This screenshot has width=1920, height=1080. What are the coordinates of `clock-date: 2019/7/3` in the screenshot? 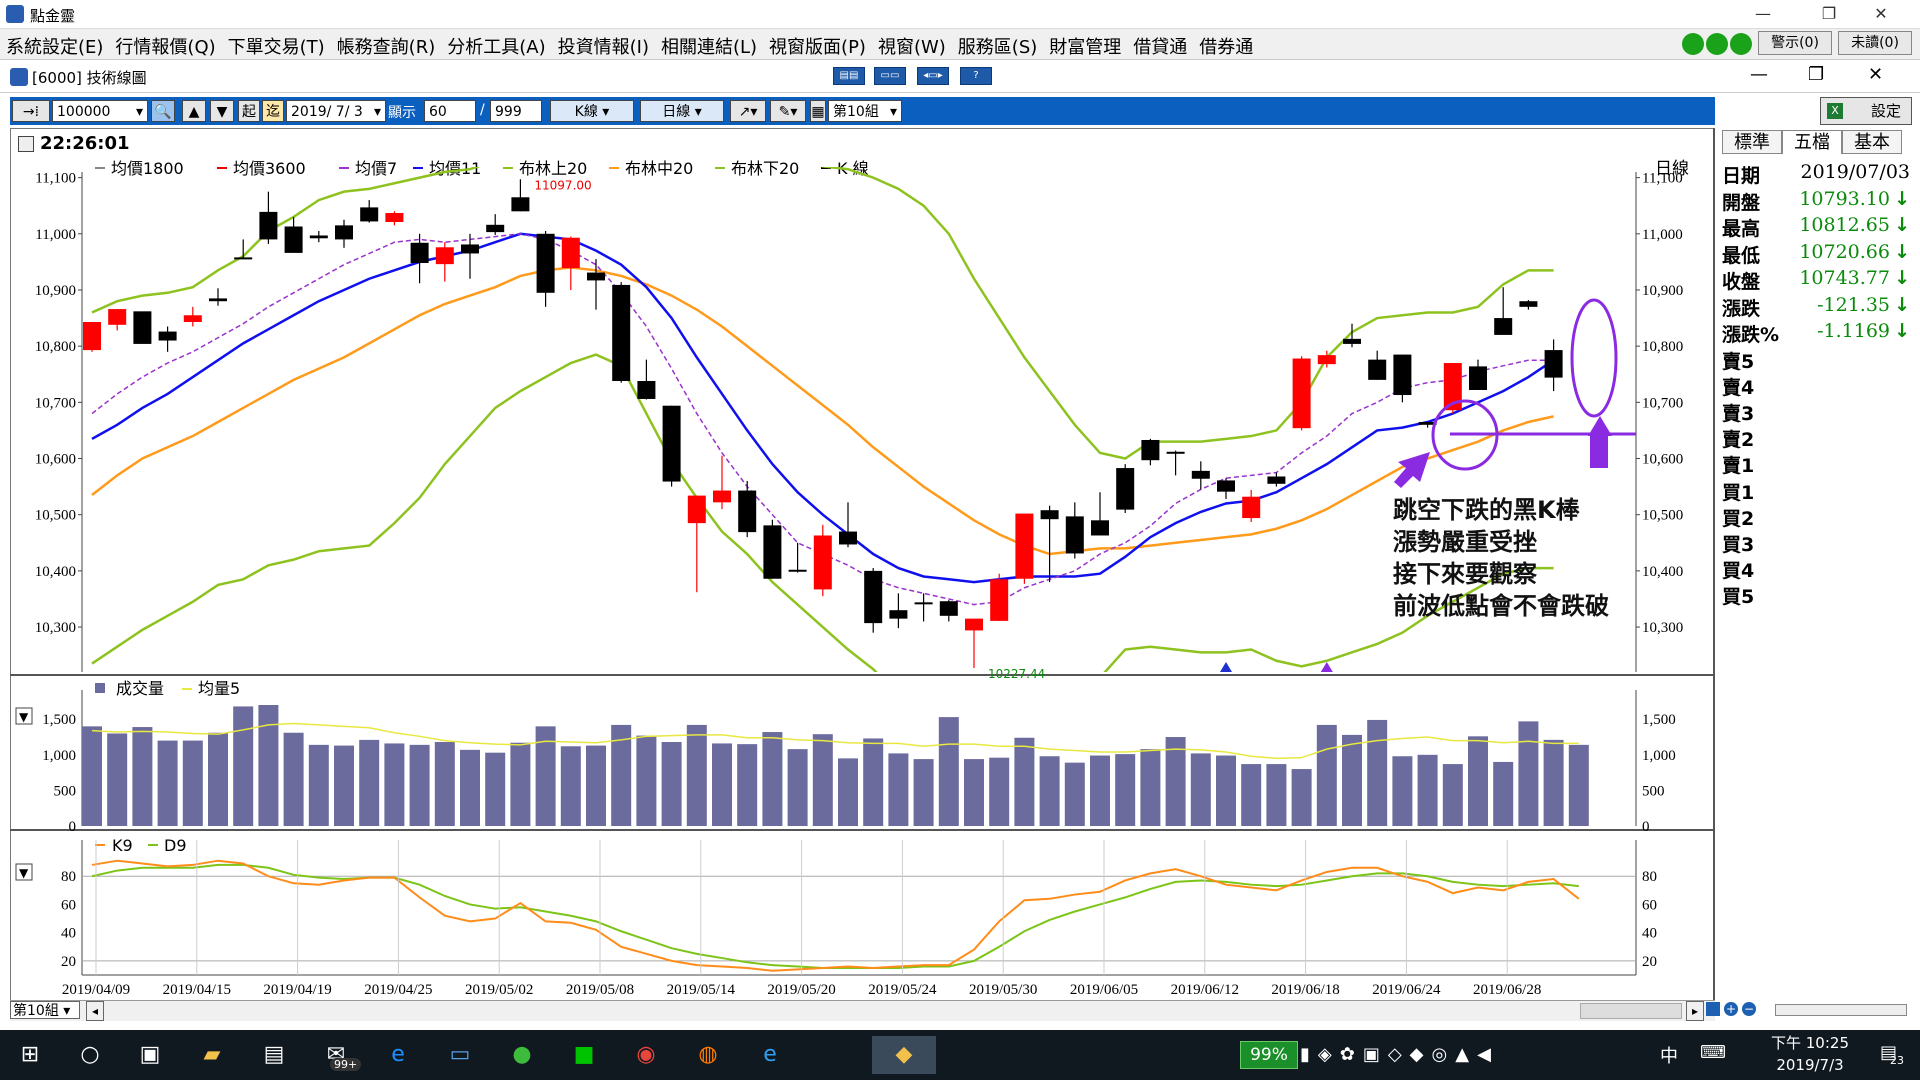 It's located at (1810, 1065).